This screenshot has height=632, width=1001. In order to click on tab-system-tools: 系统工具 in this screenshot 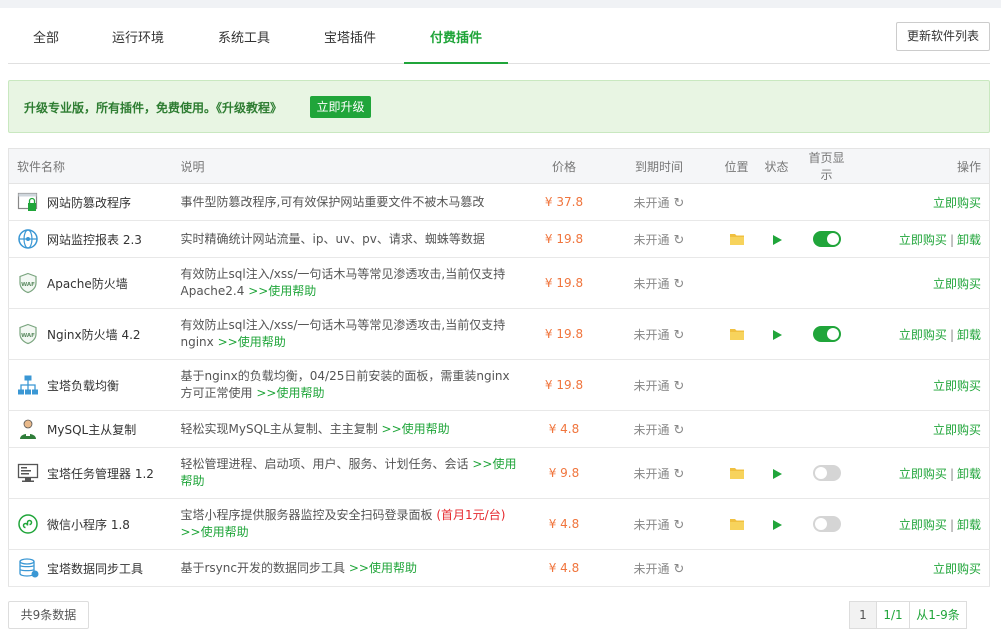, I will do `click(244, 36)`.